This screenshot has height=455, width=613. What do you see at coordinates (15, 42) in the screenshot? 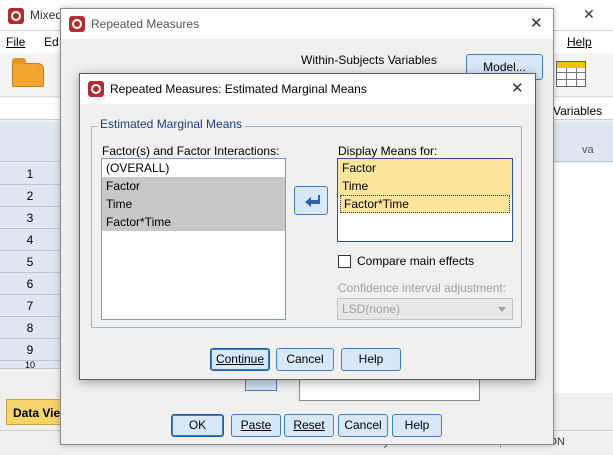
I see `menu-file: File` at bounding box center [15, 42].